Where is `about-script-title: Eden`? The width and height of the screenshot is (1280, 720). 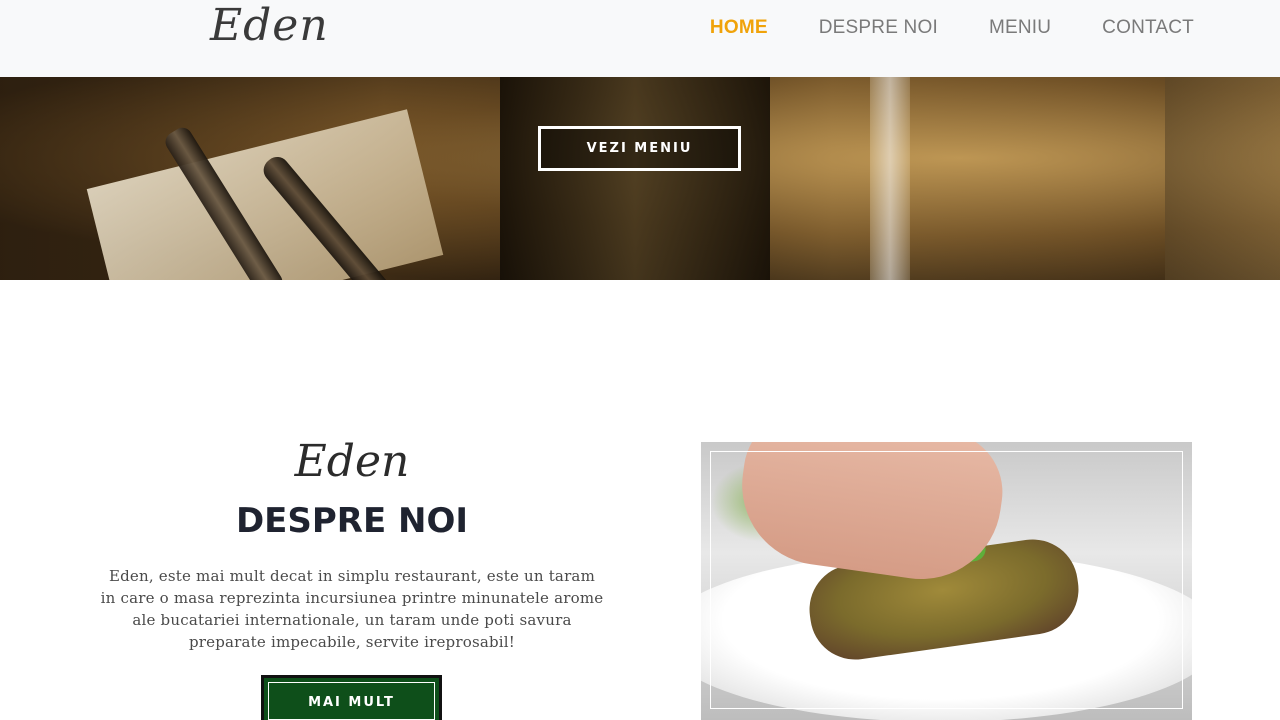
about-script-title: Eden is located at coordinates (352, 461).